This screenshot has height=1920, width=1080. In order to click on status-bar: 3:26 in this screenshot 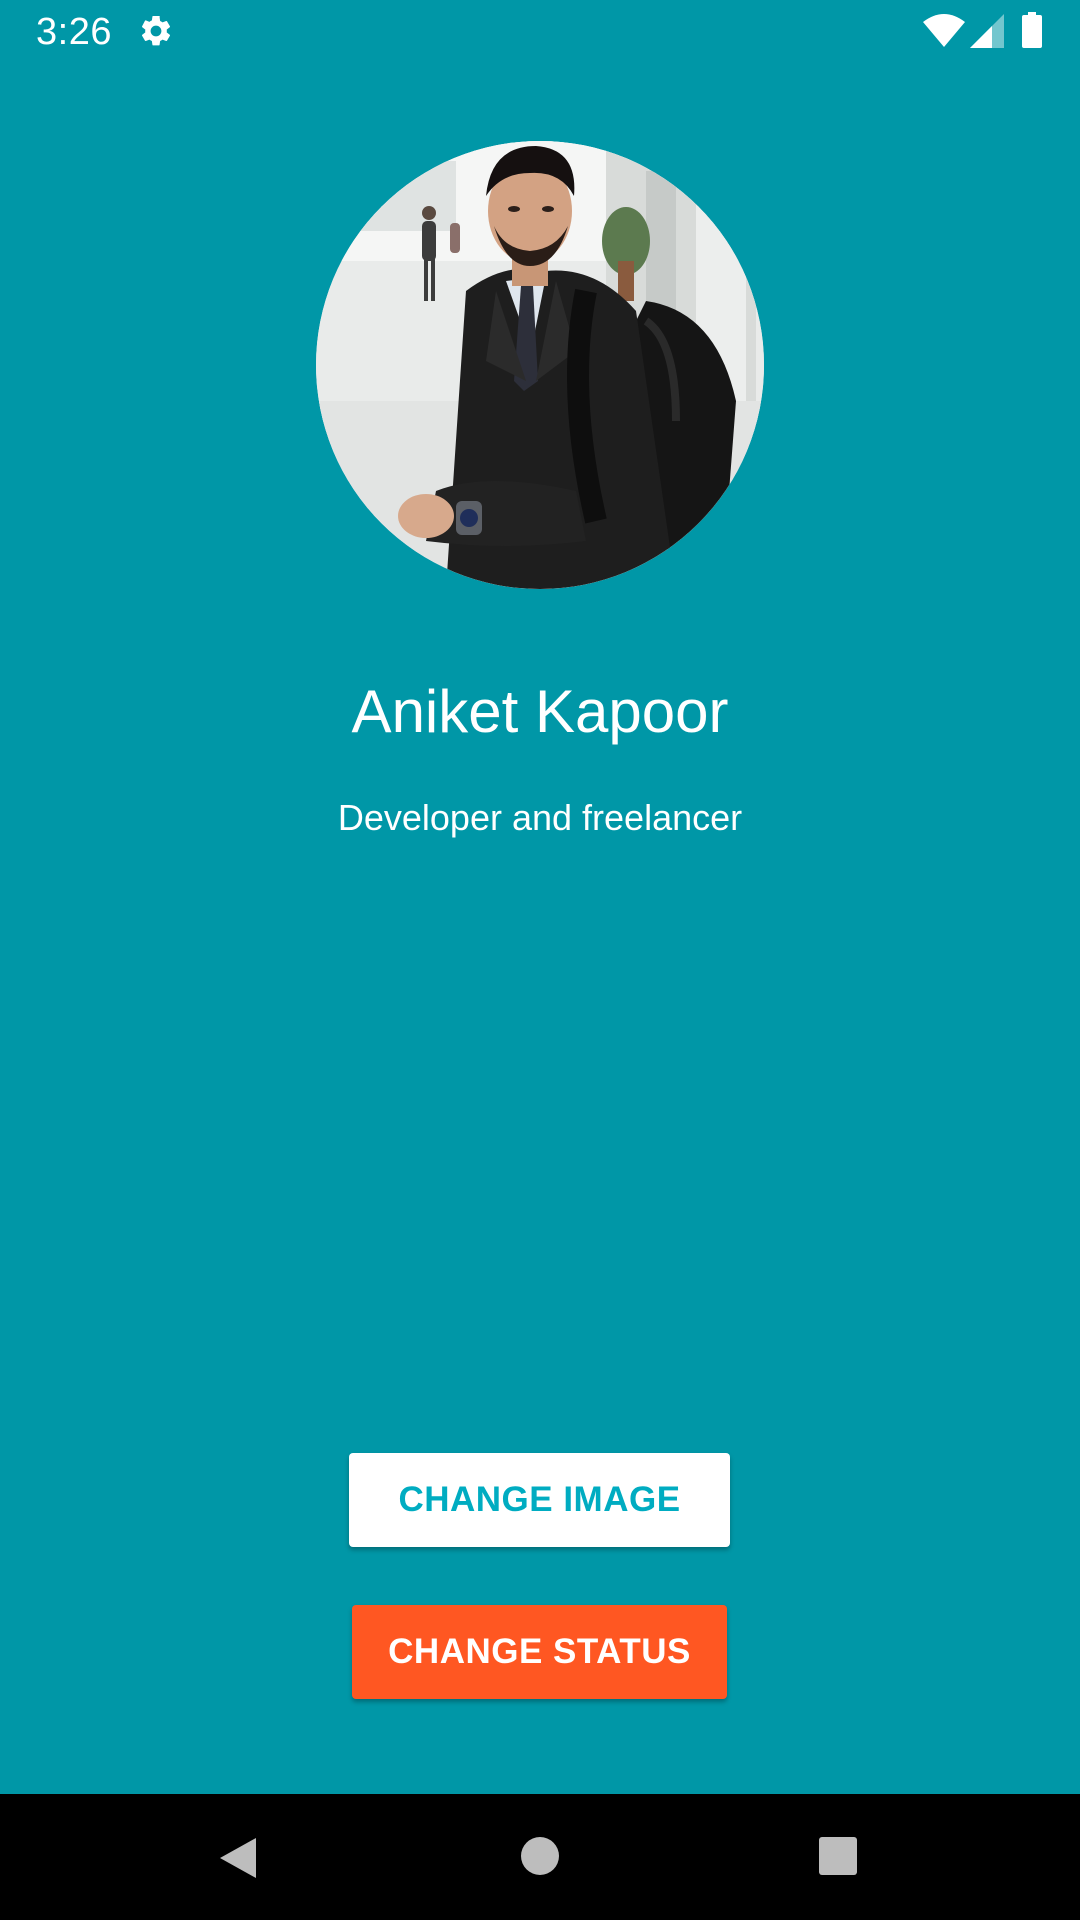, I will do `click(540, 31)`.